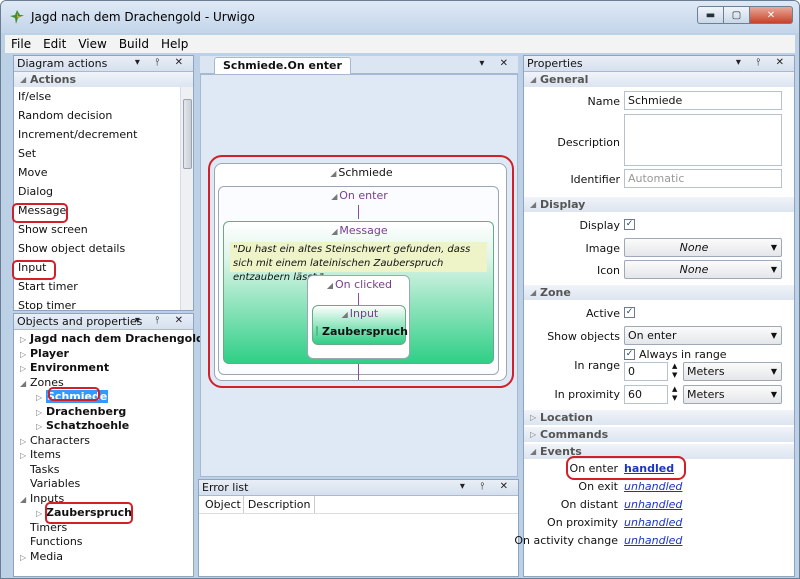 This screenshot has width=800, height=579. What do you see at coordinates (49, 353) in the screenshot?
I see `tree-item-label: Player` at bounding box center [49, 353].